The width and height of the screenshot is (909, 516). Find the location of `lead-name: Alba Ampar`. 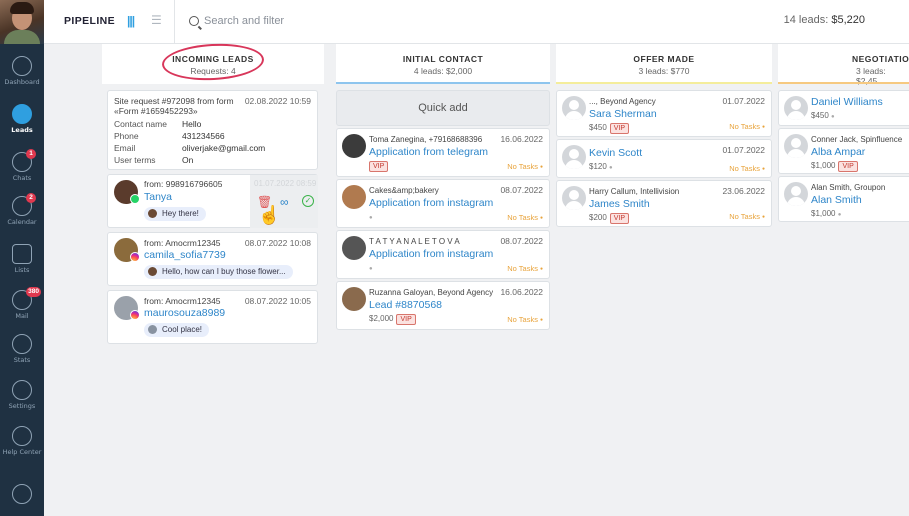

lead-name: Alba Ampar is located at coordinates (838, 152).